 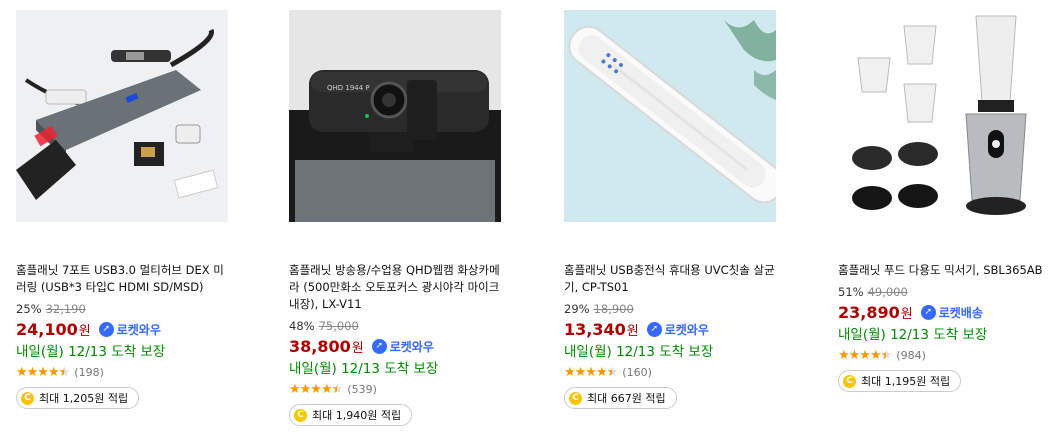 I want to click on price-row: 23,890 원 ➚ 로켓배송, so click(x=951, y=312).